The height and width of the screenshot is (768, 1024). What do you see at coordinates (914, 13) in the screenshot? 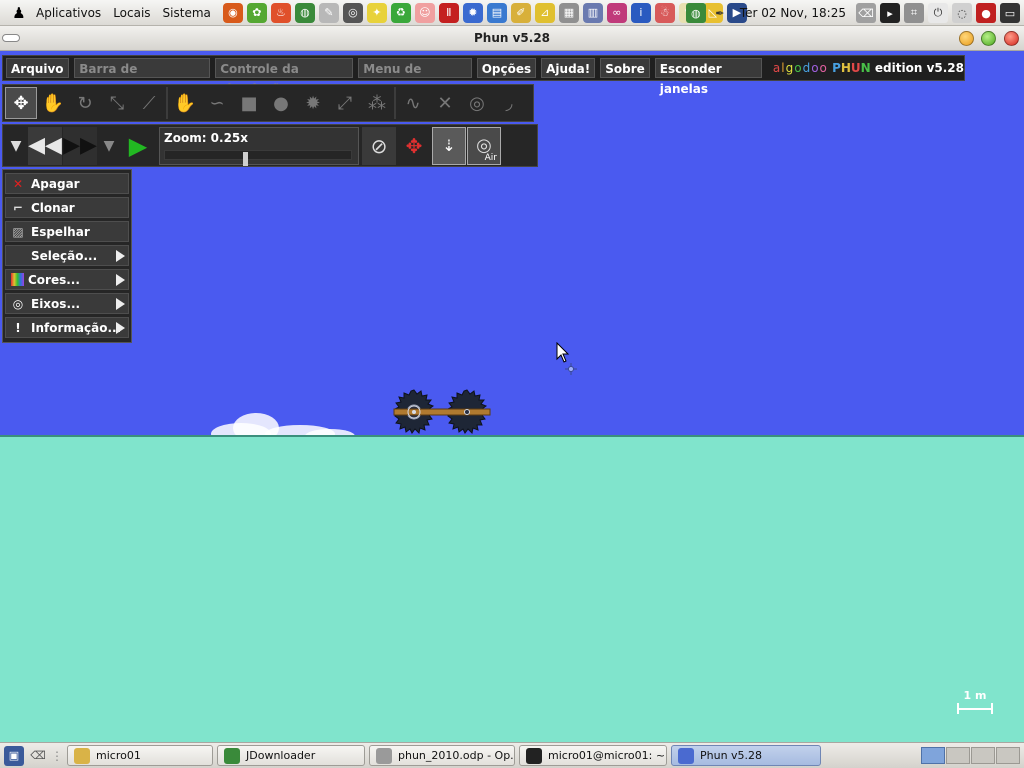
I see `screenshot-tray-icon: ⌗` at bounding box center [914, 13].